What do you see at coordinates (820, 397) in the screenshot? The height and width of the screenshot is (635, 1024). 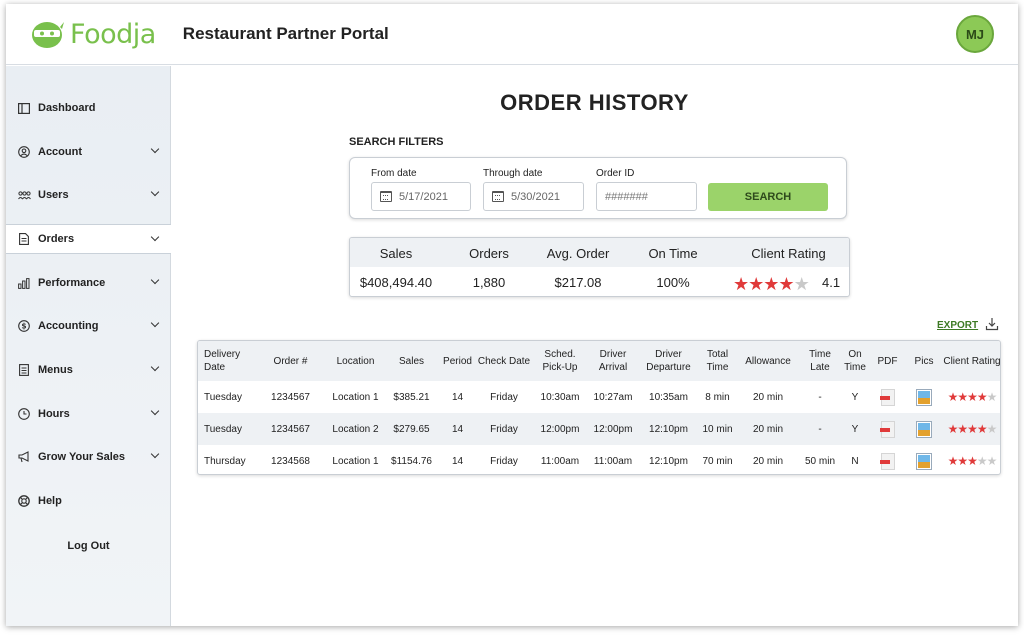 I see `cell-late: -` at bounding box center [820, 397].